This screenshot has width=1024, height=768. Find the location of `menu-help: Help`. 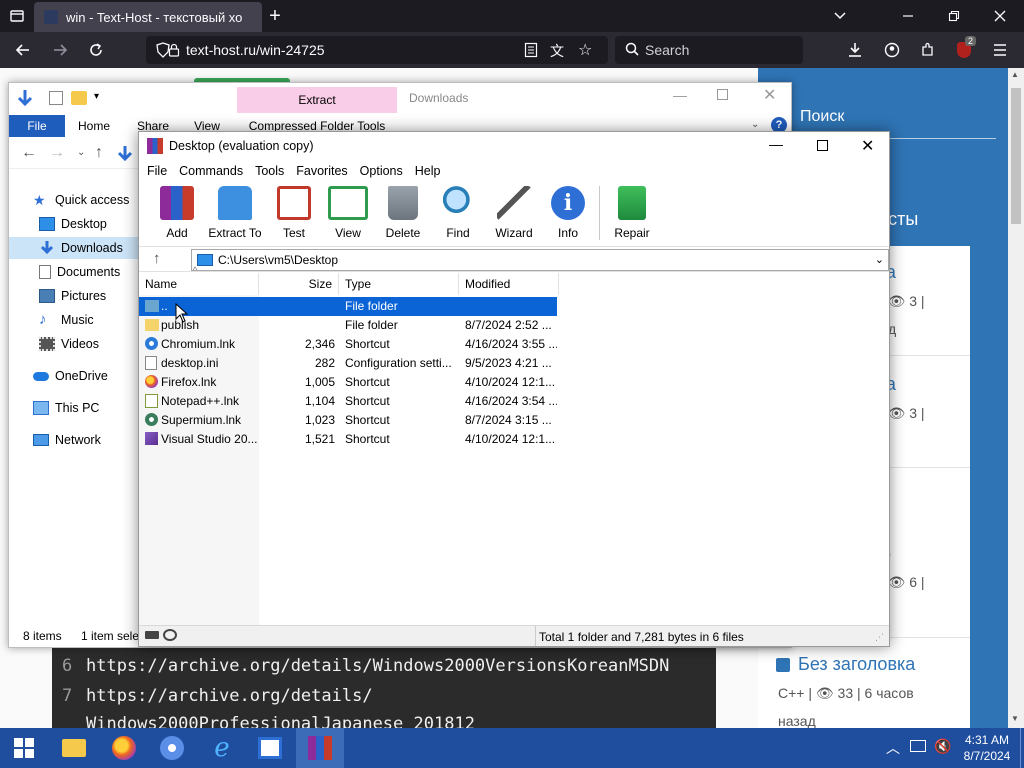

menu-help: Help is located at coordinates (428, 171).